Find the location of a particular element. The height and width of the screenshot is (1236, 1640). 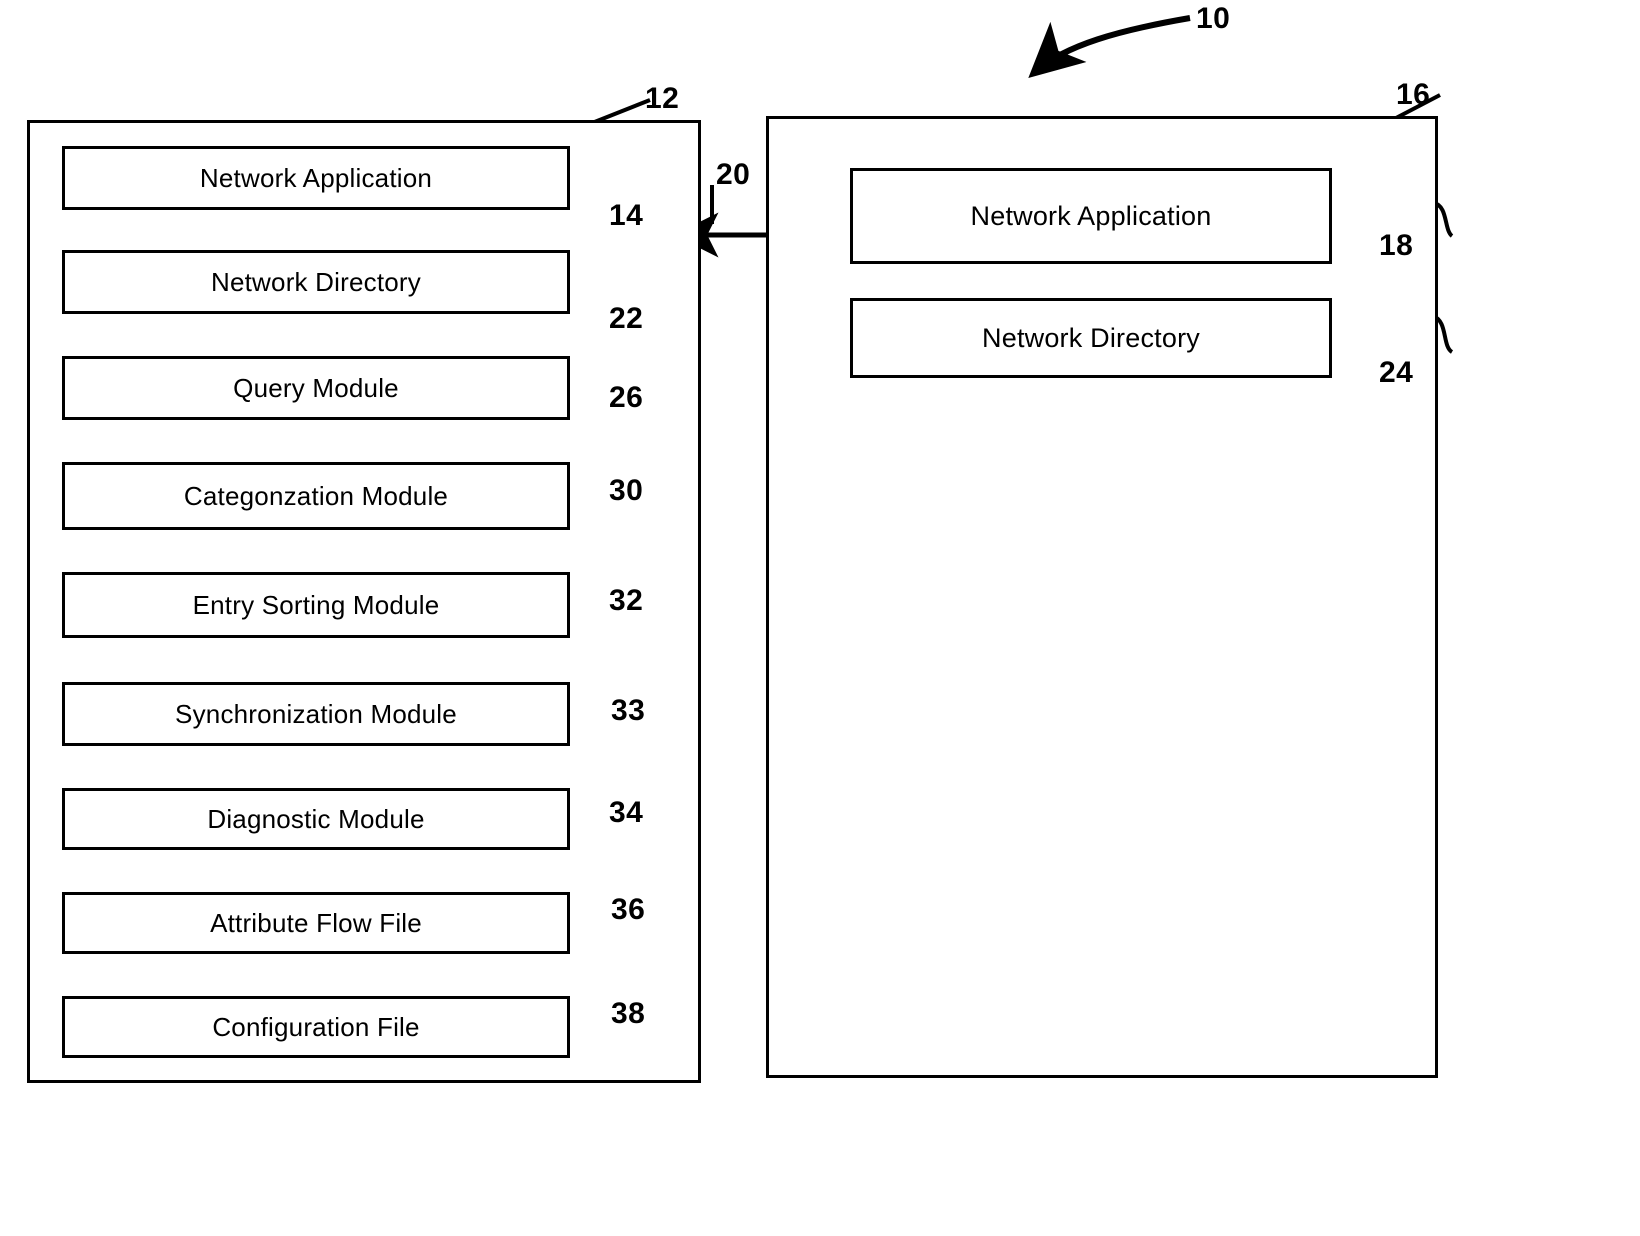

ref-numeral-26: 26 is located at coordinates (626, 397).